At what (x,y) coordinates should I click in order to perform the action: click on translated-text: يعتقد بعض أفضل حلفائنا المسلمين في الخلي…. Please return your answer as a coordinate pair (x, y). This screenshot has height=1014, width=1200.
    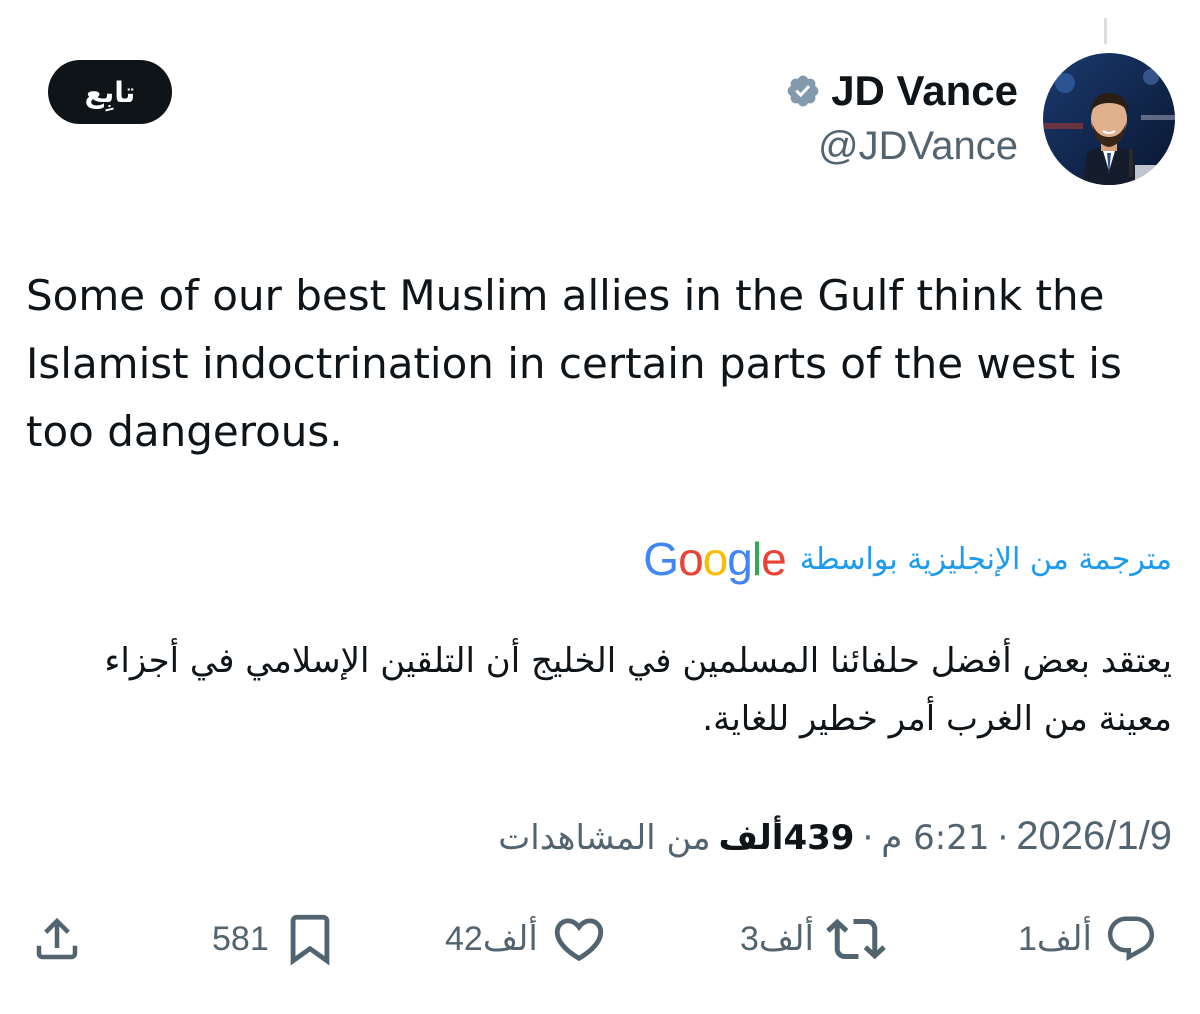
    Looking at the image, I should click on (638, 690).